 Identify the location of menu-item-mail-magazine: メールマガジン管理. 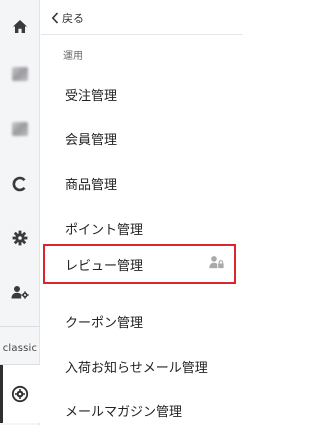
(142, 406).